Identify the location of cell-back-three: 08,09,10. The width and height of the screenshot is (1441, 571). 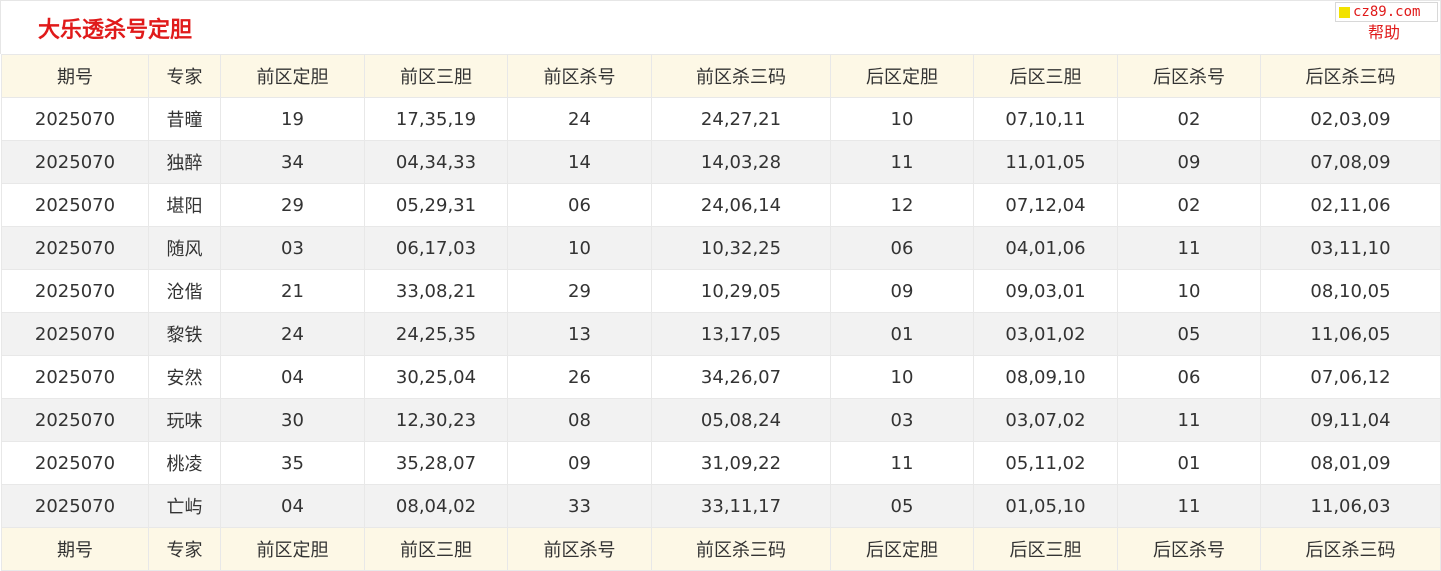
(1045, 377).